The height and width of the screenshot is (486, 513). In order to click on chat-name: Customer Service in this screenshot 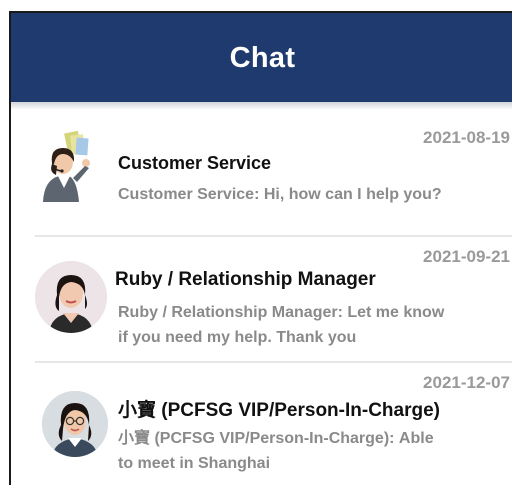, I will do `click(195, 163)`.